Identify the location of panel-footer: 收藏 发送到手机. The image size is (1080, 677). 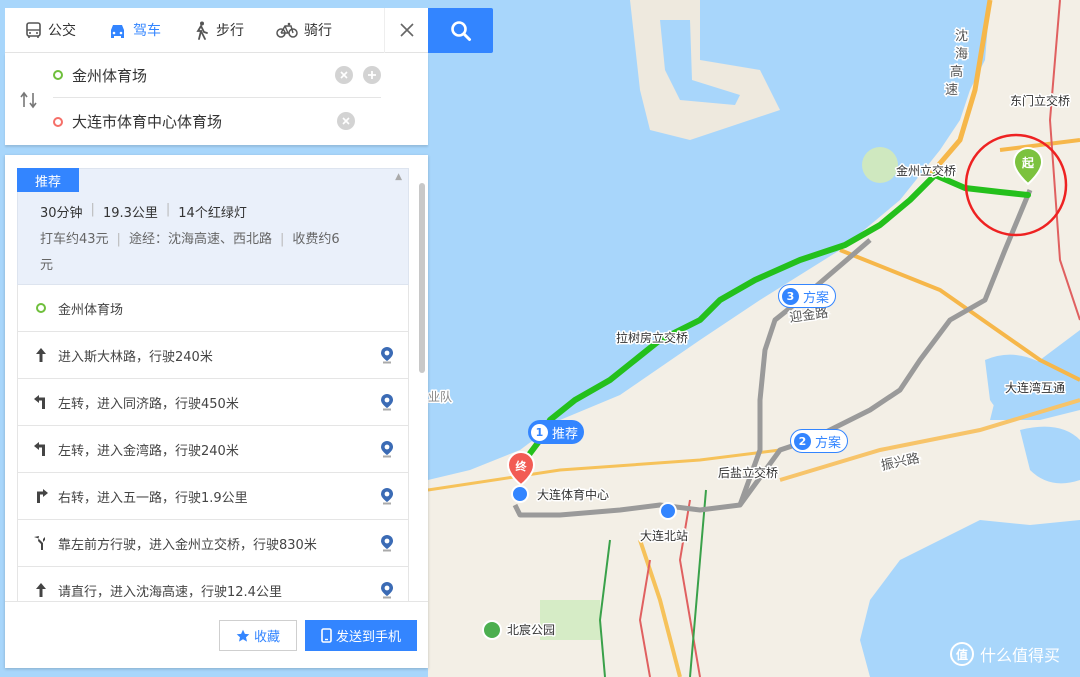
(216, 634).